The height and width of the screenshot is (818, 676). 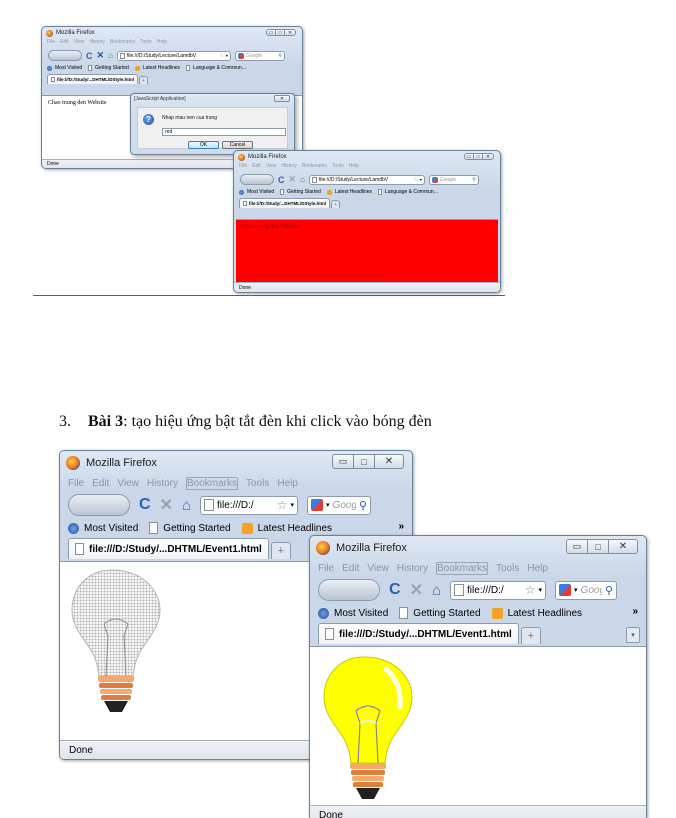 What do you see at coordinates (633, 635) in the screenshot?
I see `tab-list-dropdown: ▾` at bounding box center [633, 635].